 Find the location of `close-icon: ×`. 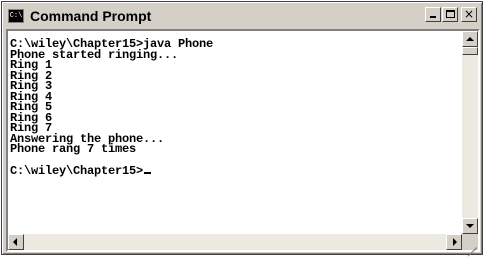

close-icon: × is located at coordinates (469, 14).